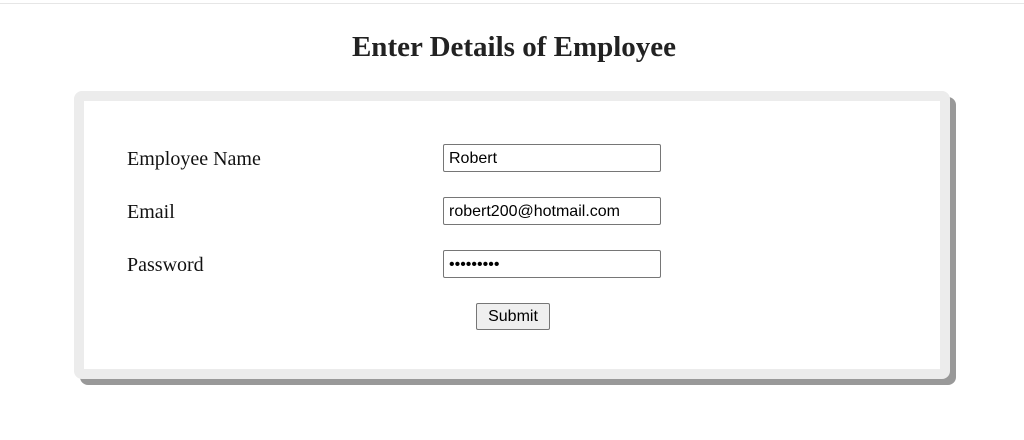 Image resolution: width=1024 pixels, height=440 pixels. Describe the element at coordinates (194, 159) in the screenshot. I see `employee-name-label: Employee Name` at that location.